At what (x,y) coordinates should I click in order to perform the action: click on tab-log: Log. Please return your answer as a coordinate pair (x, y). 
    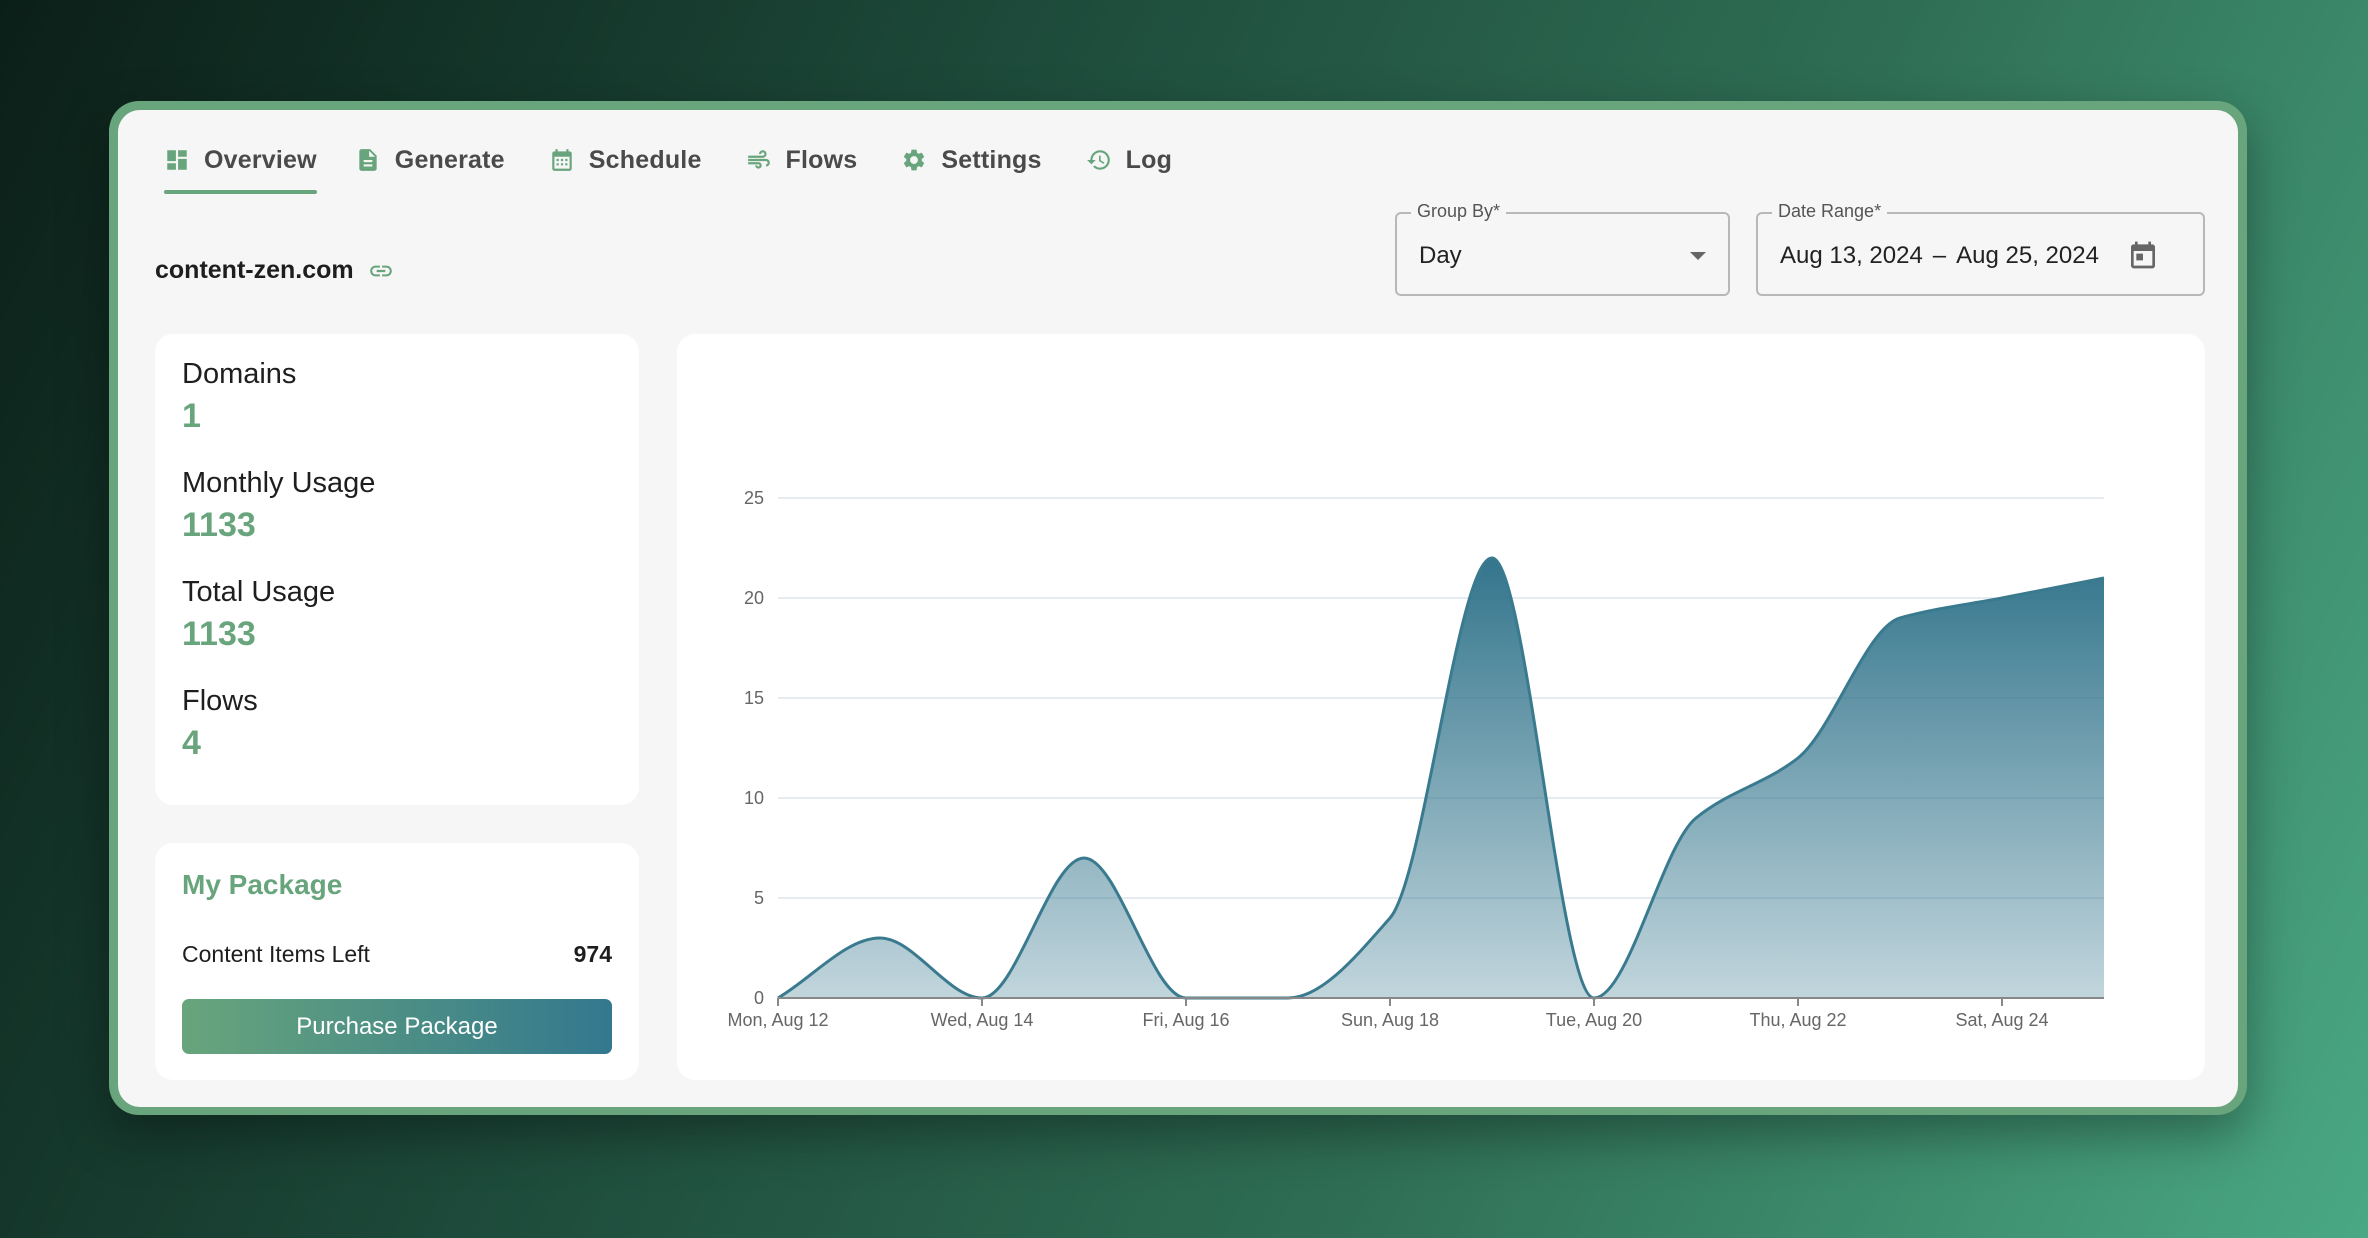
    Looking at the image, I should click on (1129, 160).